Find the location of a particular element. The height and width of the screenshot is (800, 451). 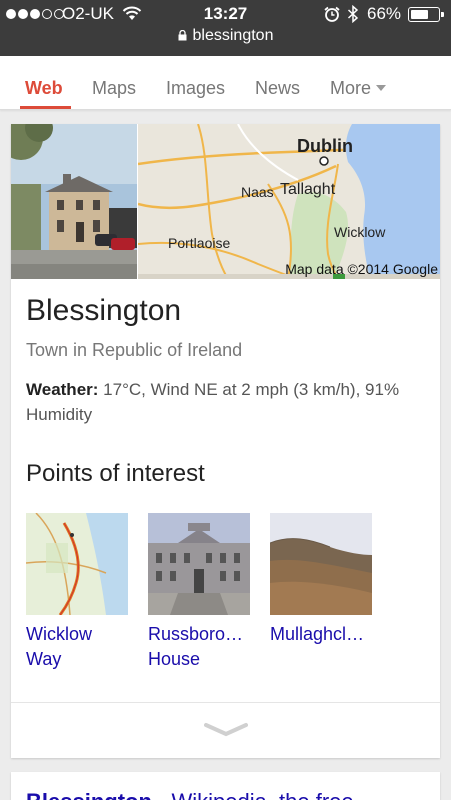

tab-images: Images is located at coordinates (195, 88).